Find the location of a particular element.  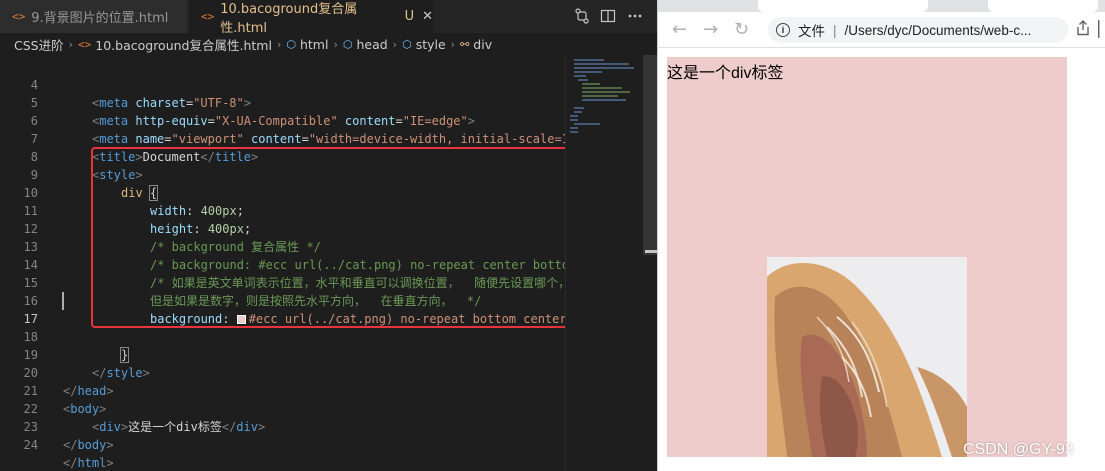

code-line: 21 <body> is located at coordinates (282, 390).